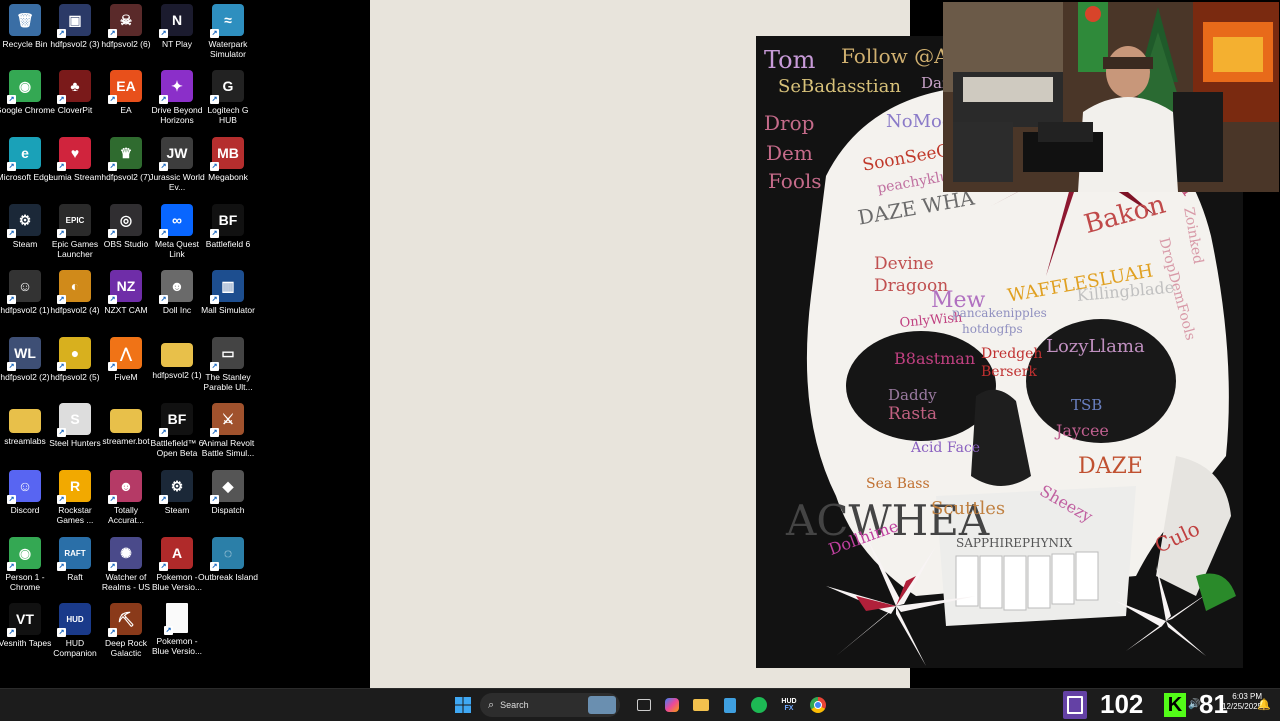  I want to click on icon-glyph: HUD, so click(75, 619).